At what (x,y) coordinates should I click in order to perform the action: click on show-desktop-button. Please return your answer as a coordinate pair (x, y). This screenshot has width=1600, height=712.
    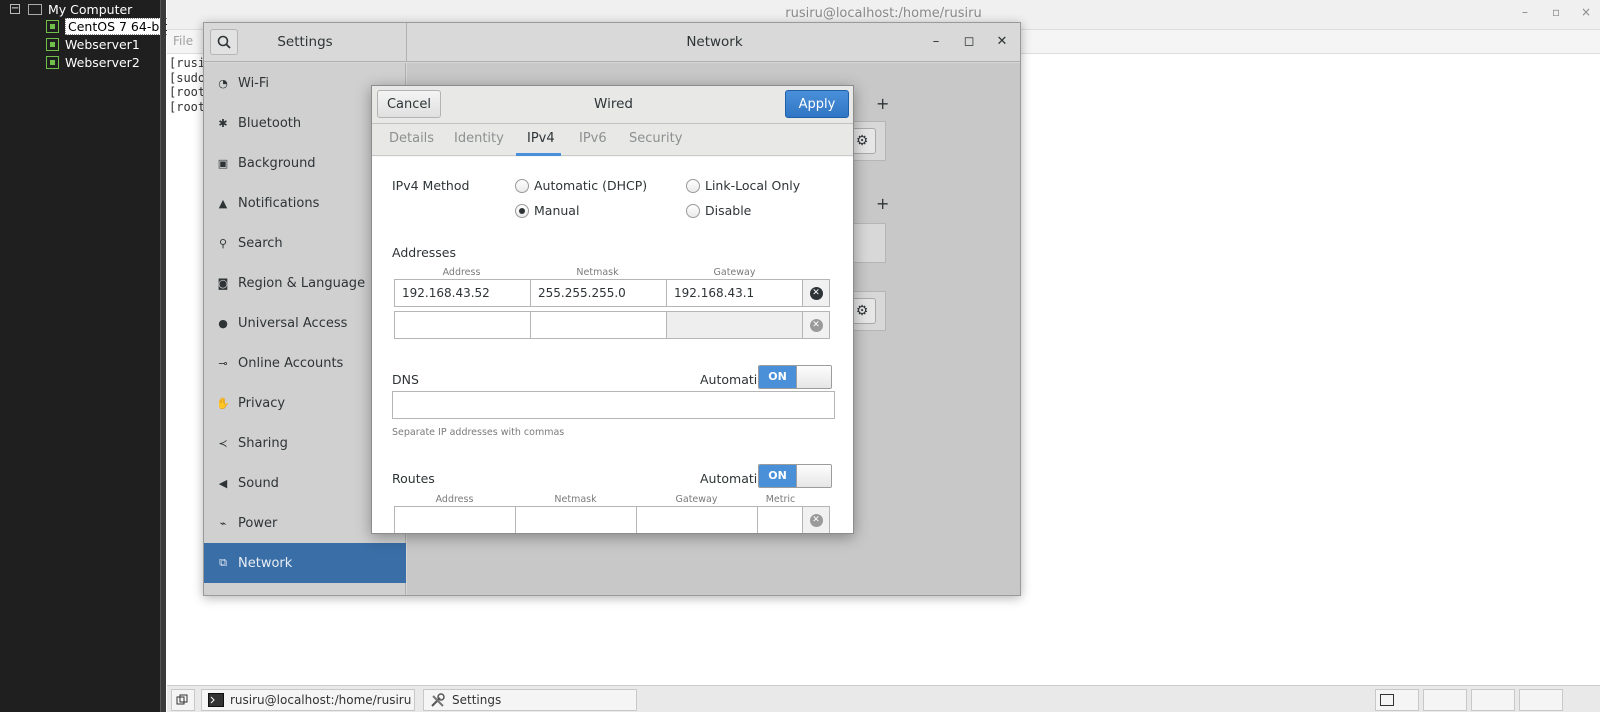
    Looking at the image, I should click on (183, 700).